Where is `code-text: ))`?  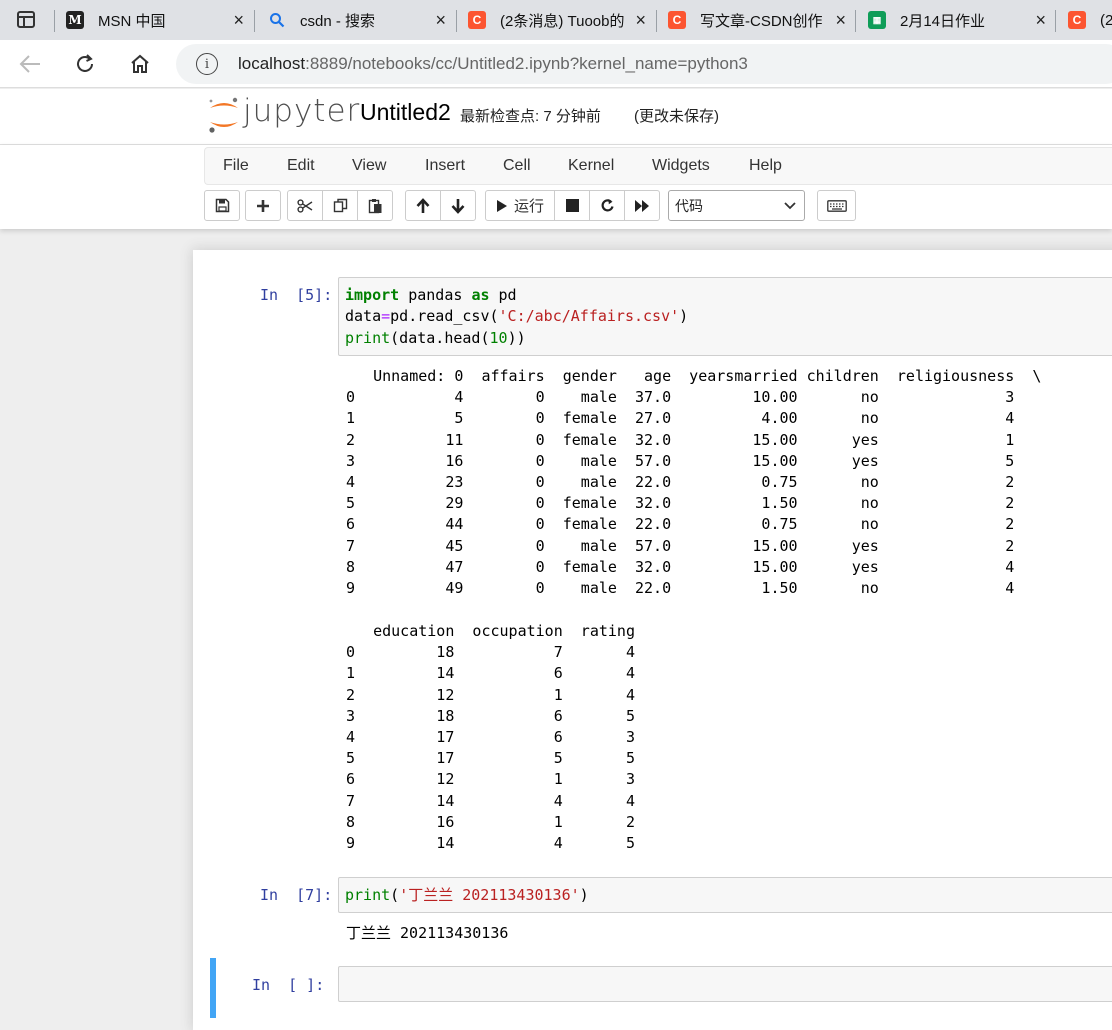
code-text: )) is located at coordinates (516, 337).